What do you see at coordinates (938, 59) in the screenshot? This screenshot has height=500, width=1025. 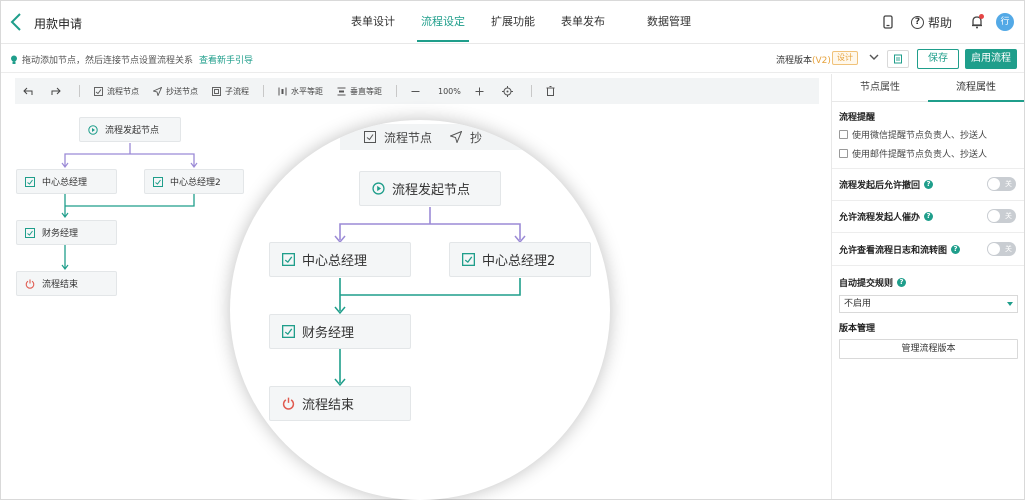 I see `save-button: 保存` at bounding box center [938, 59].